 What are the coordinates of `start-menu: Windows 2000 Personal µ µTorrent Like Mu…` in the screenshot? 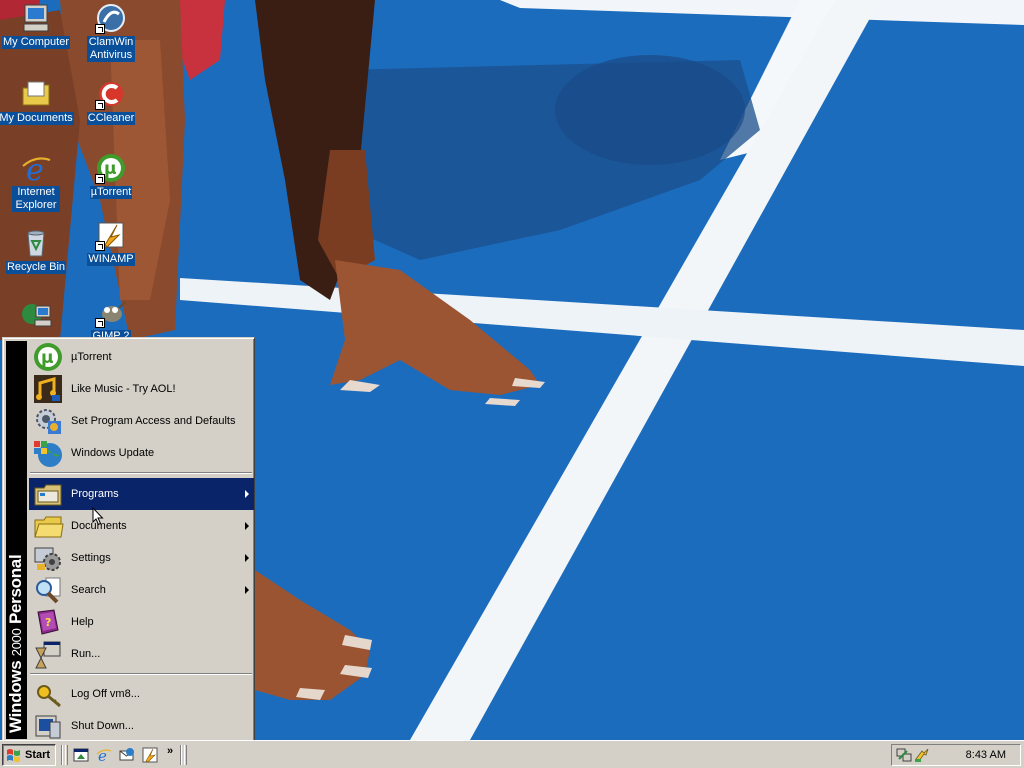 It's located at (128, 540).